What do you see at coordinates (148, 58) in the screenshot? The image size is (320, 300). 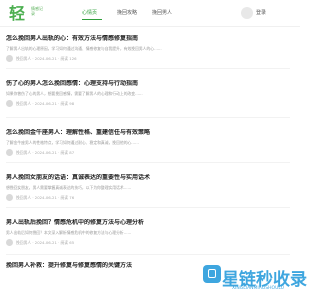 I see `article-meta: 挽回男人 · 2024-06-21 · 阅读 126` at bounding box center [148, 58].